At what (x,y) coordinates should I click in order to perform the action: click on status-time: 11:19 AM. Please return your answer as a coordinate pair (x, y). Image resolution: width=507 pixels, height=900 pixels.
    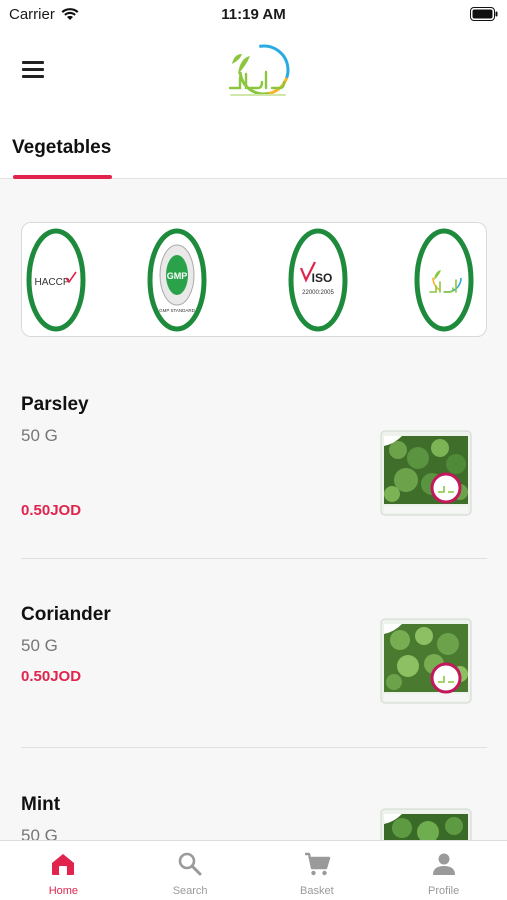
    Looking at the image, I should click on (253, 14).